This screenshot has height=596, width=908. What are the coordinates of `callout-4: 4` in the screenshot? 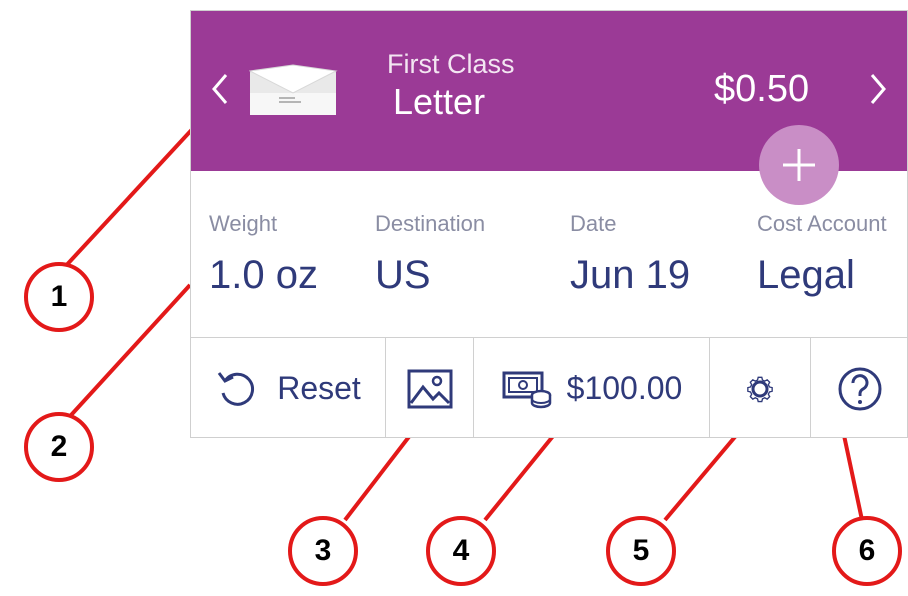 It's located at (461, 551).